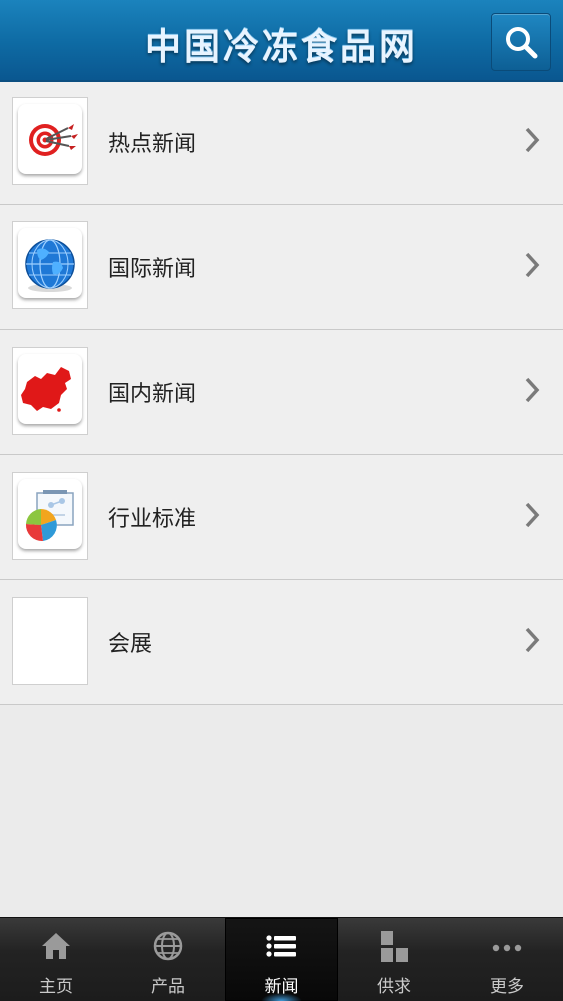  What do you see at coordinates (56, 987) in the screenshot?
I see `tab-label: 主页` at bounding box center [56, 987].